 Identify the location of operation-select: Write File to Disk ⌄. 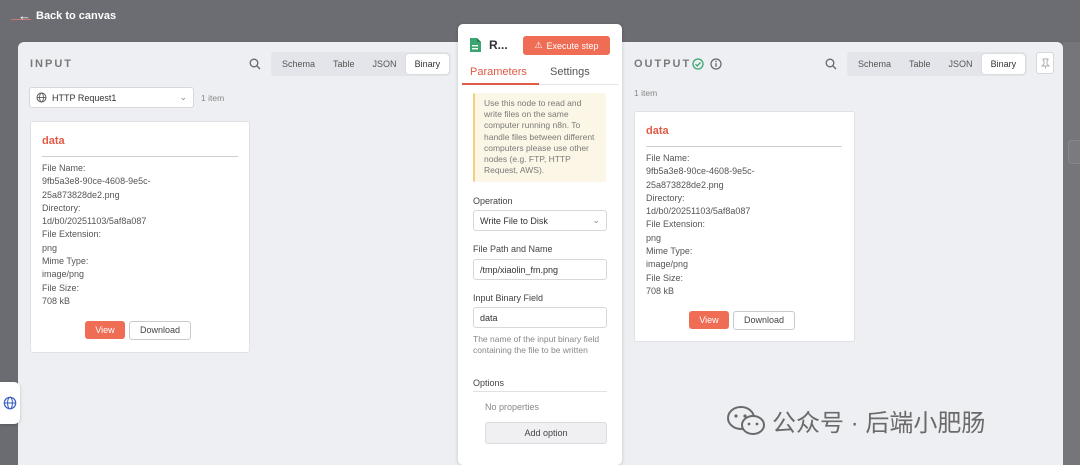
(540, 220).